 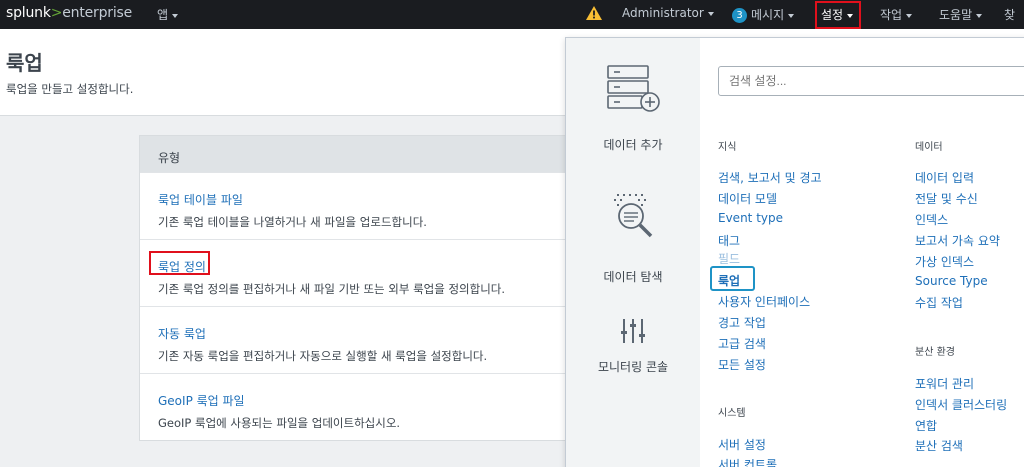 What do you see at coordinates (770, 177) in the screenshot?
I see `searches-reports-alerts-link: 검색, 보고서 및 경고` at bounding box center [770, 177].